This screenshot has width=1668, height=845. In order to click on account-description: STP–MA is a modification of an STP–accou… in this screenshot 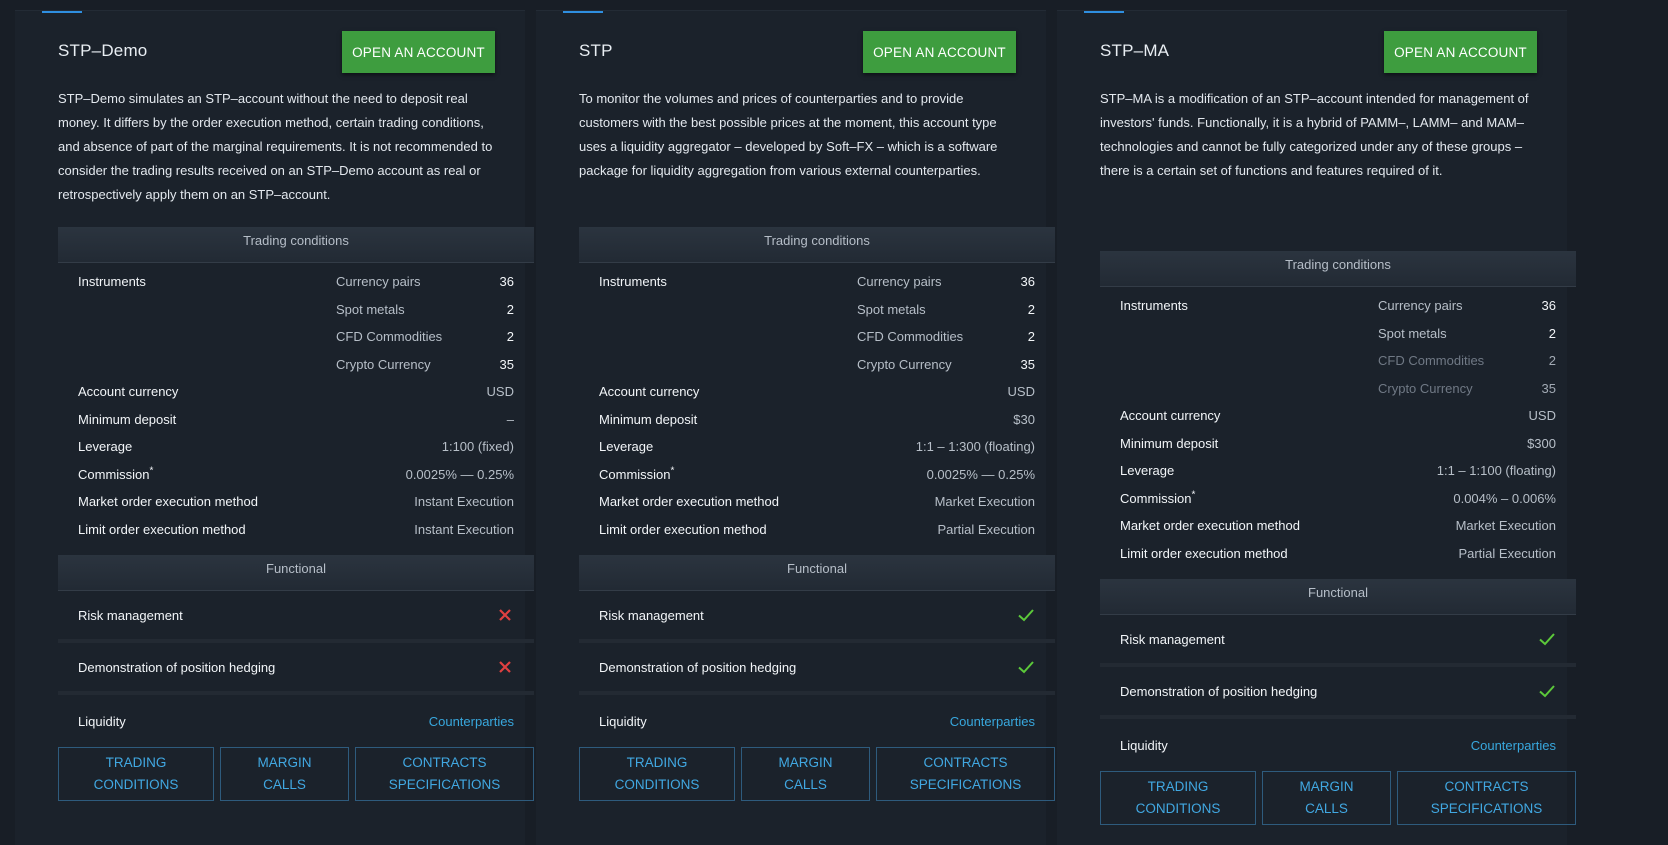, I will do `click(1314, 134)`.